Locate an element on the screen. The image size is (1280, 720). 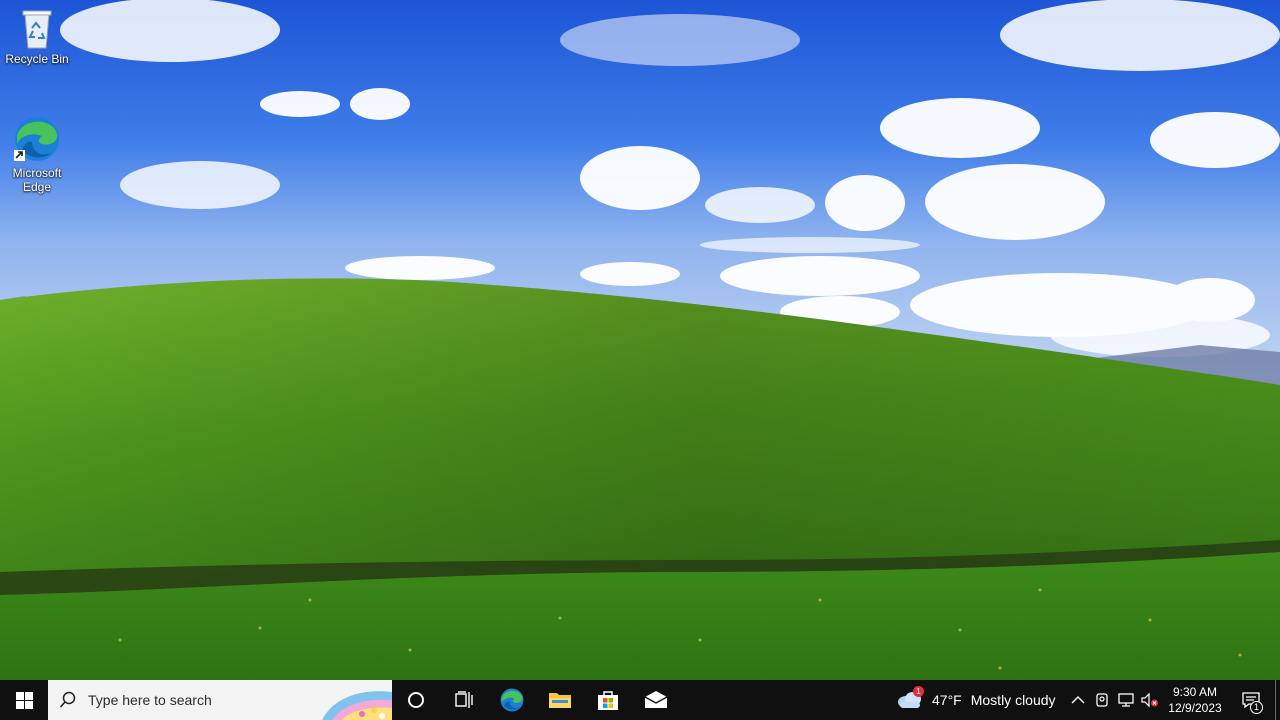
microsoft-store-button is located at coordinates (608, 700).